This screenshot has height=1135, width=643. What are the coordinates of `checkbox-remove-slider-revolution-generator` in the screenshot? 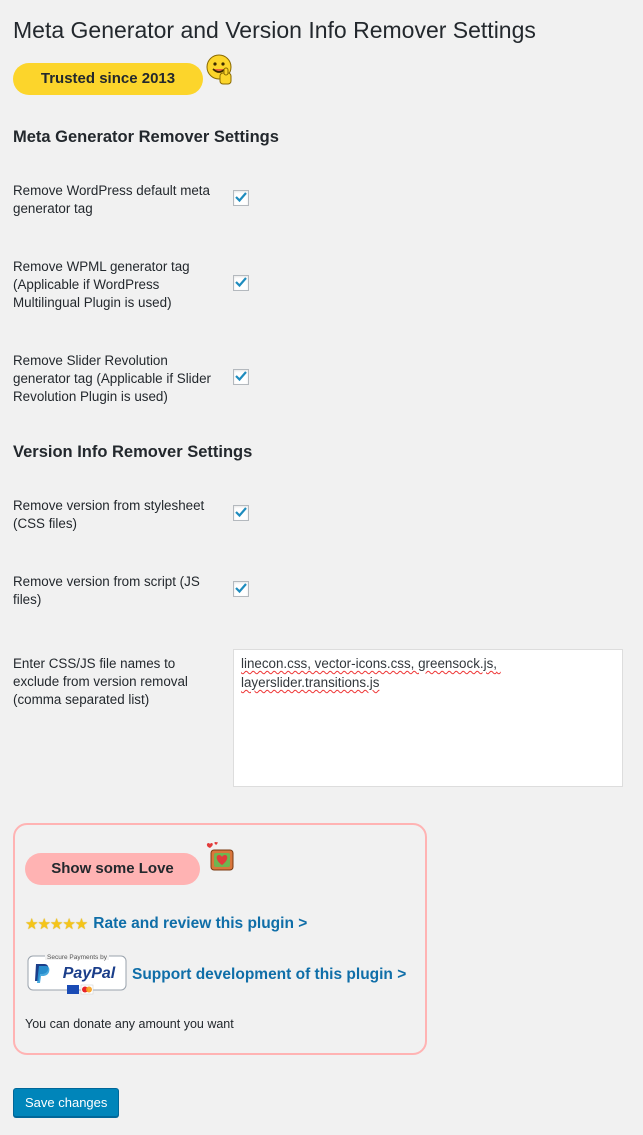 It's located at (241, 376).